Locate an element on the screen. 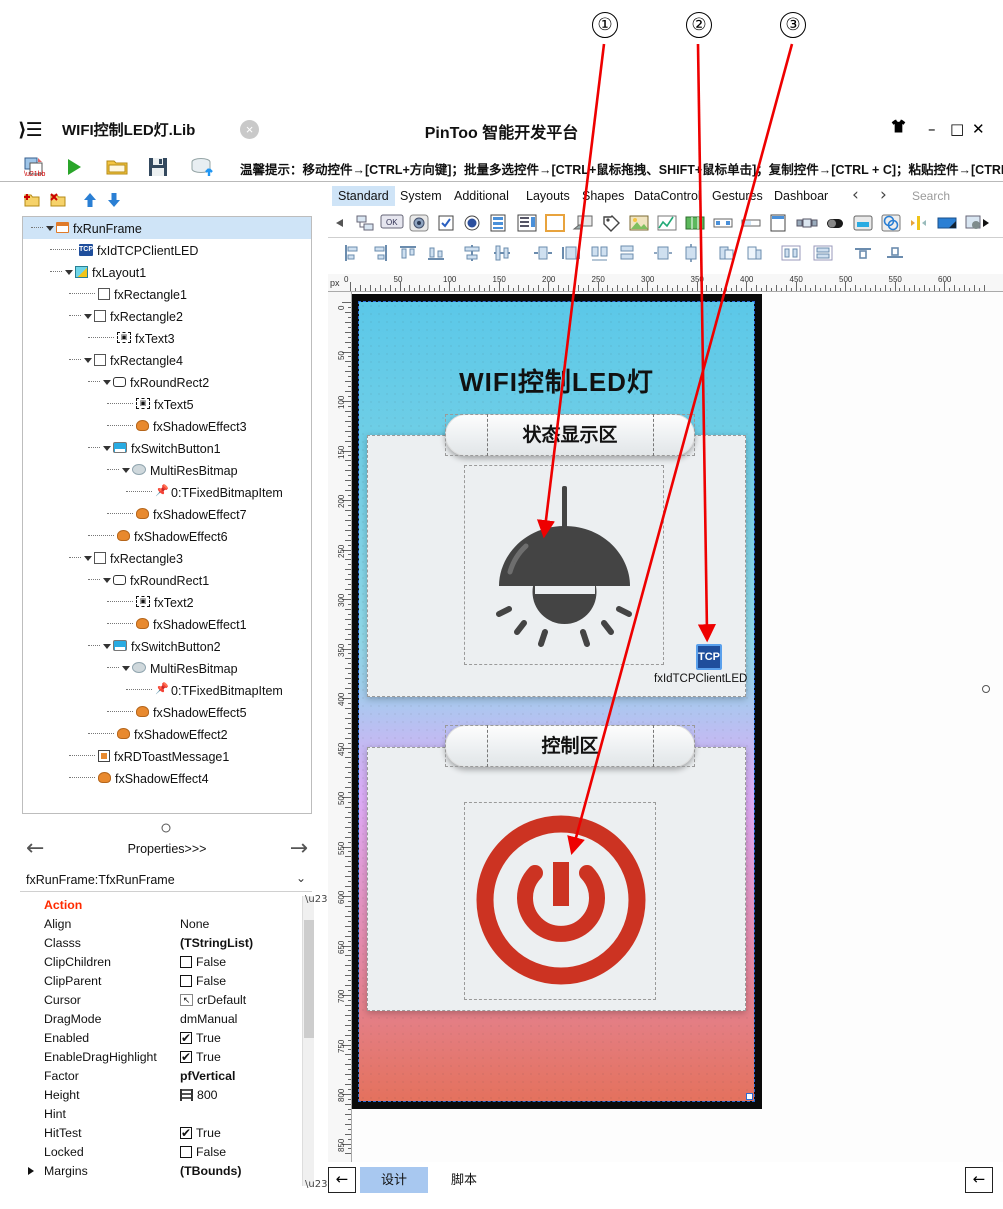  move-up-icon is located at coordinates (90, 200).